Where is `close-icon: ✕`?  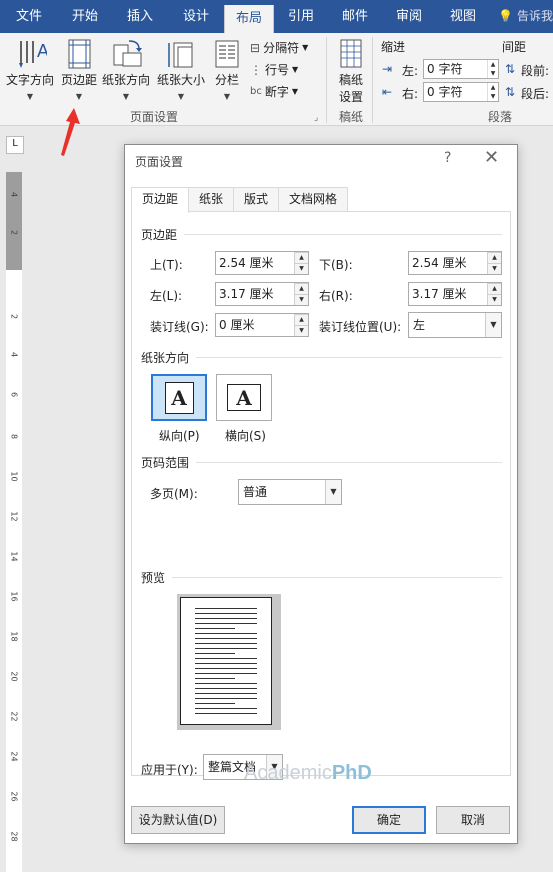 close-icon: ✕ is located at coordinates (491, 157).